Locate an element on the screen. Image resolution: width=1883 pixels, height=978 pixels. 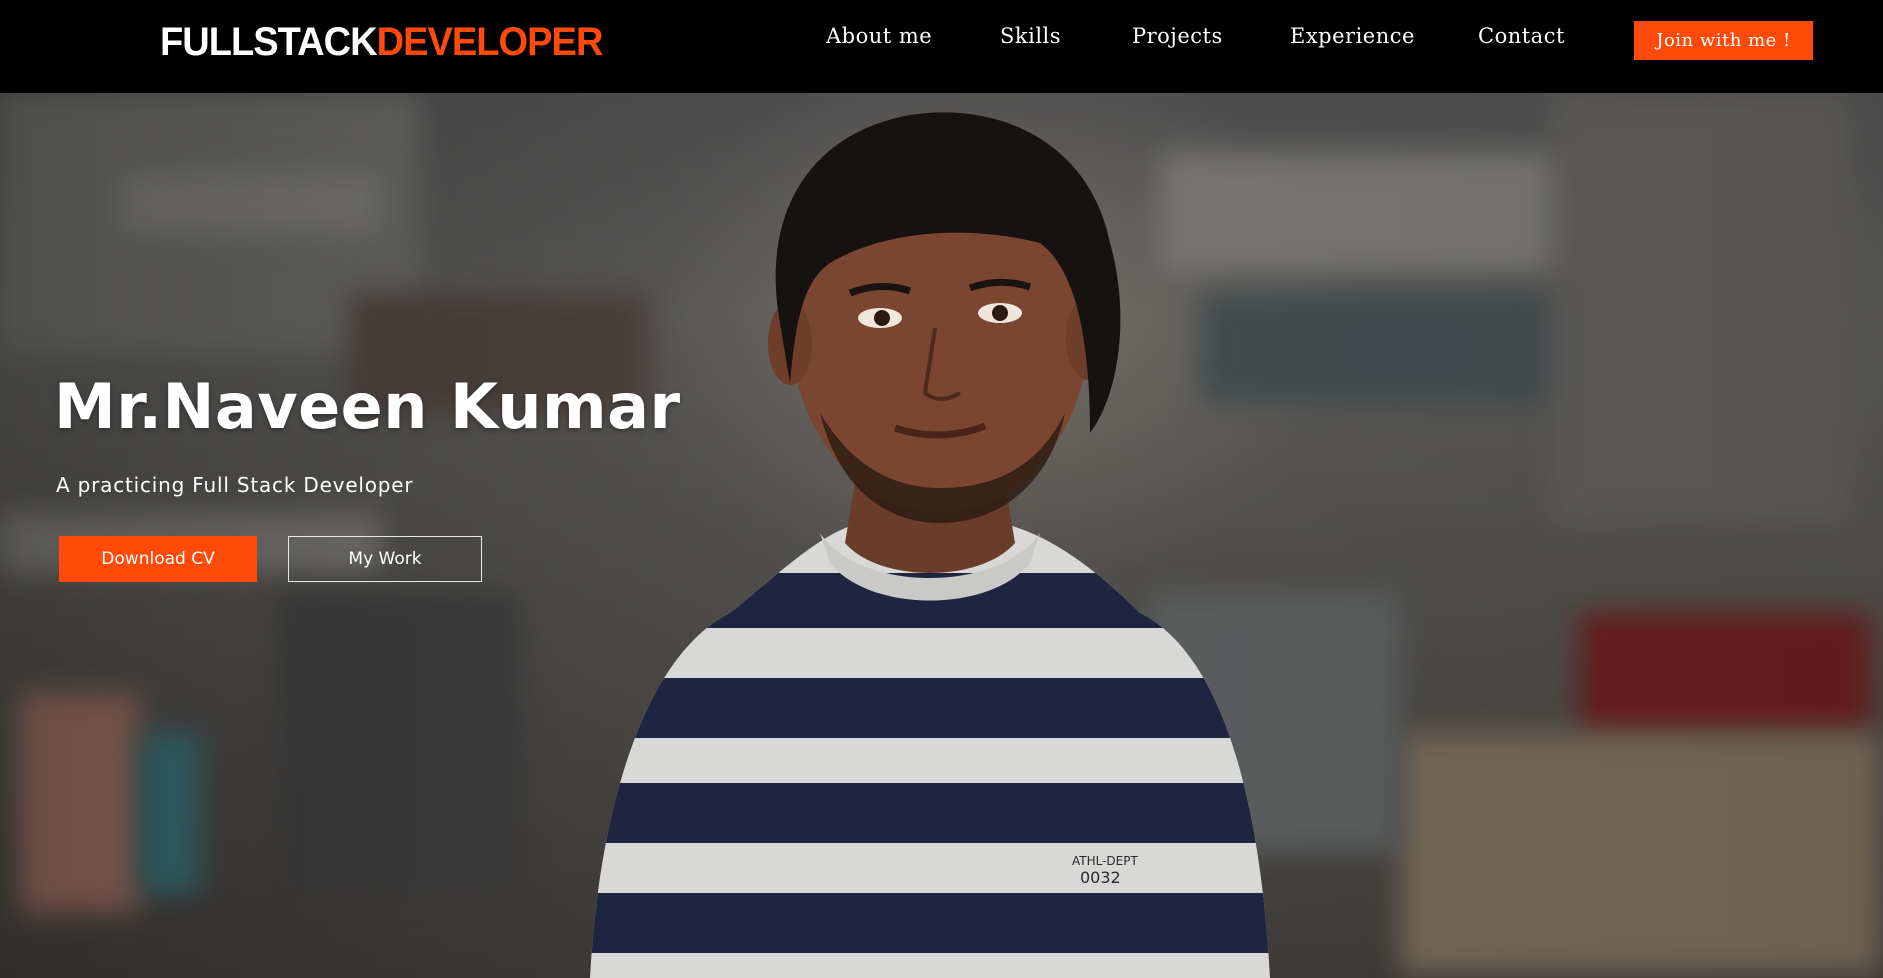
my-work-button: My Work is located at coordinates (385, 559).